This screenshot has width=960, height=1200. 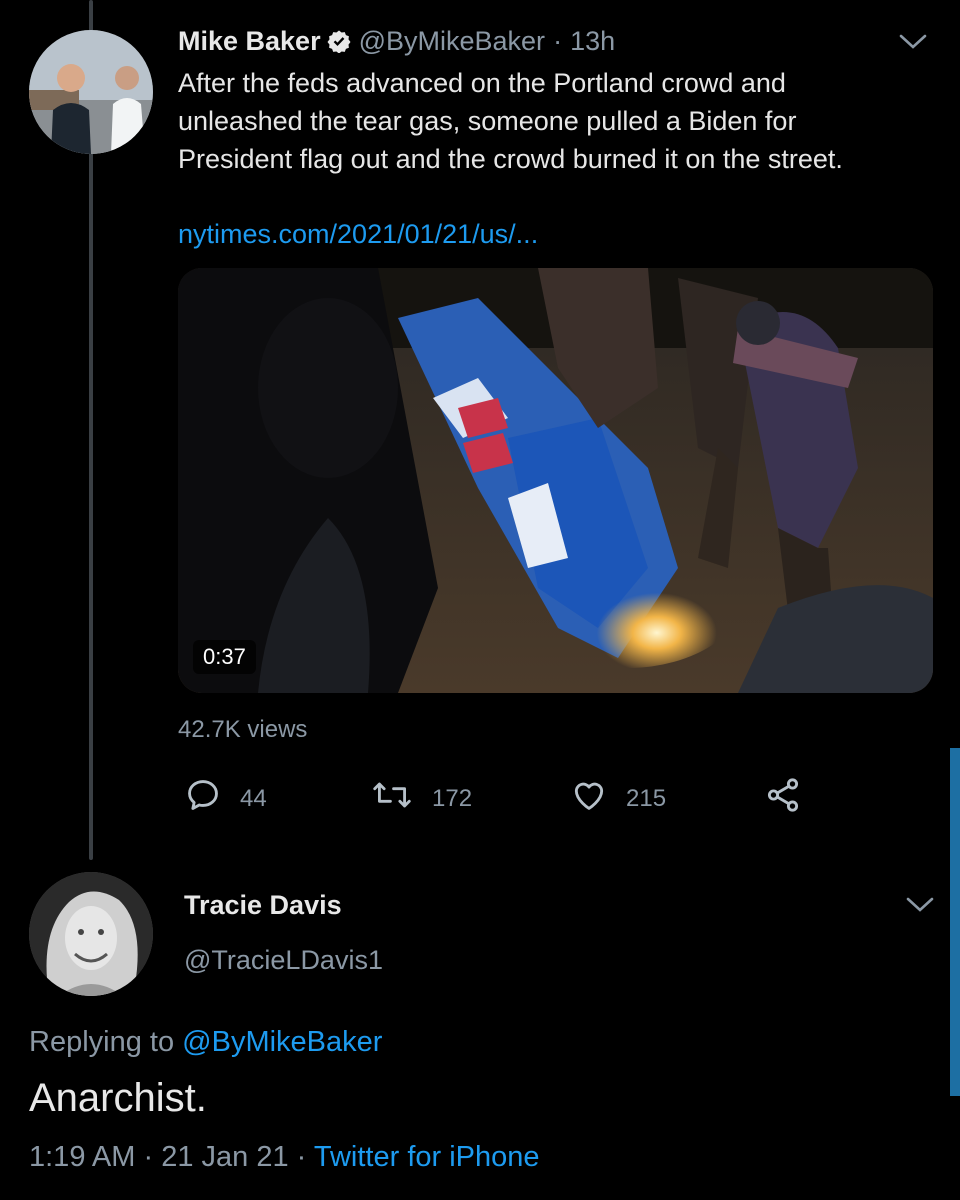 I want to click on reply-author-avatar, so click(x=91, y=934).